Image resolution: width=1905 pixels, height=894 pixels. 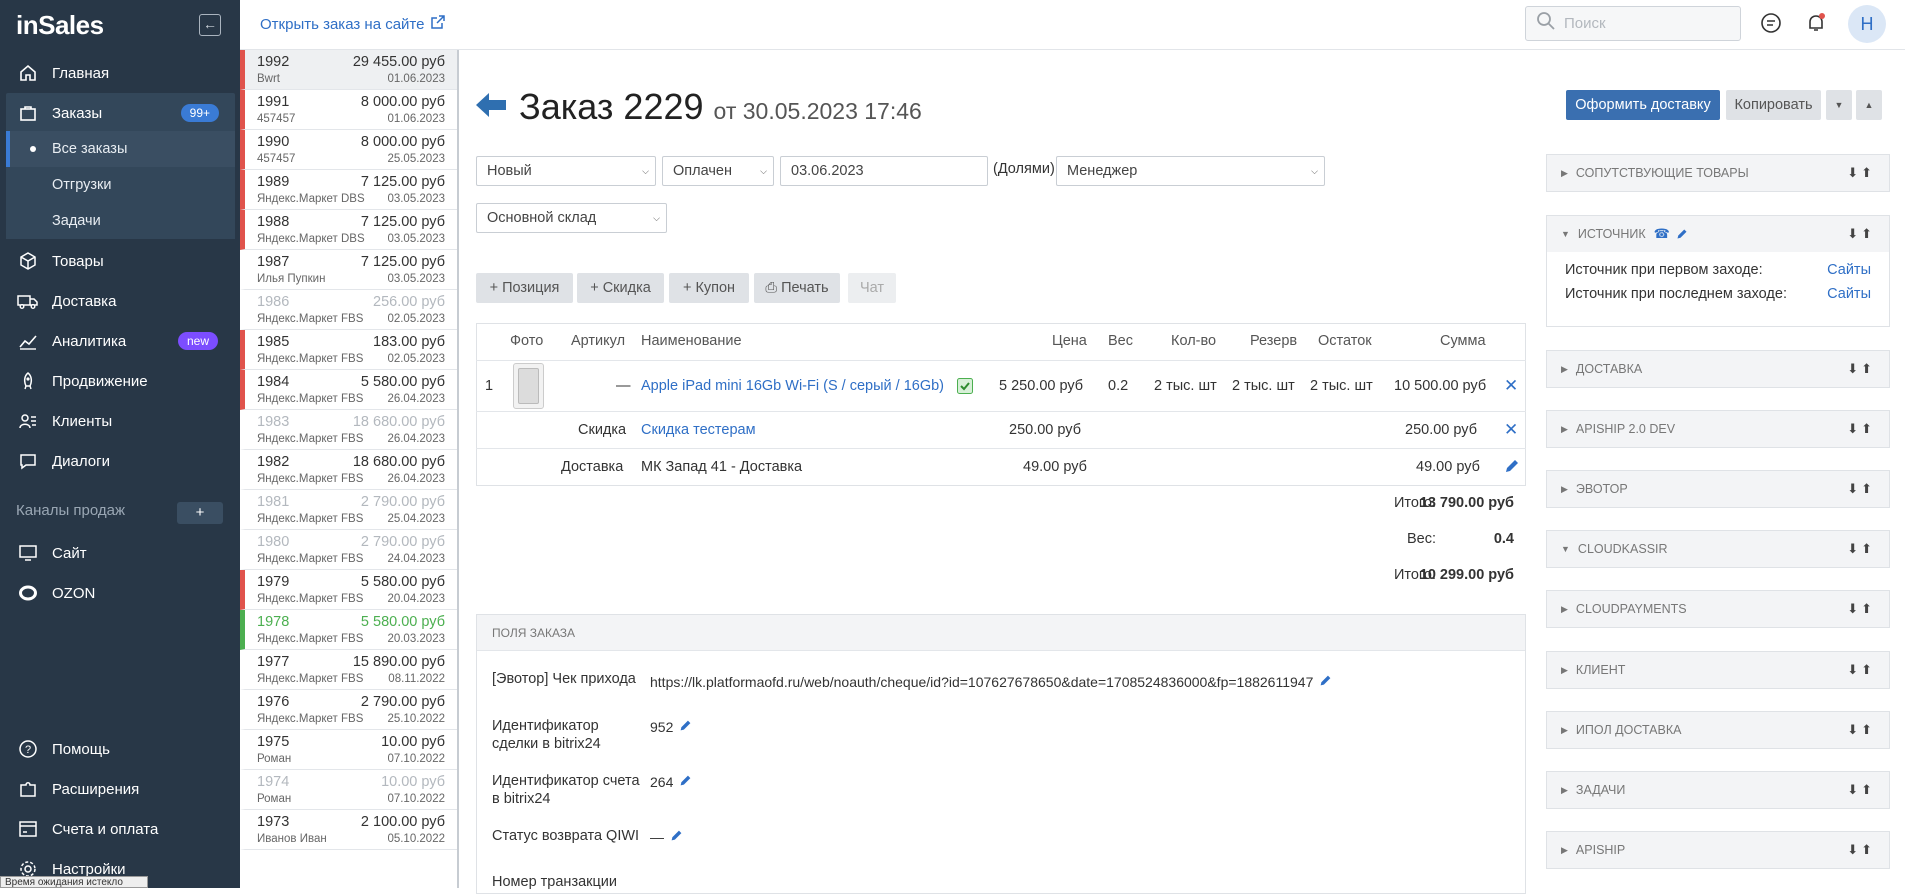 I want to click on print-button: ⎙ Печать, so click(x=797, y=288).